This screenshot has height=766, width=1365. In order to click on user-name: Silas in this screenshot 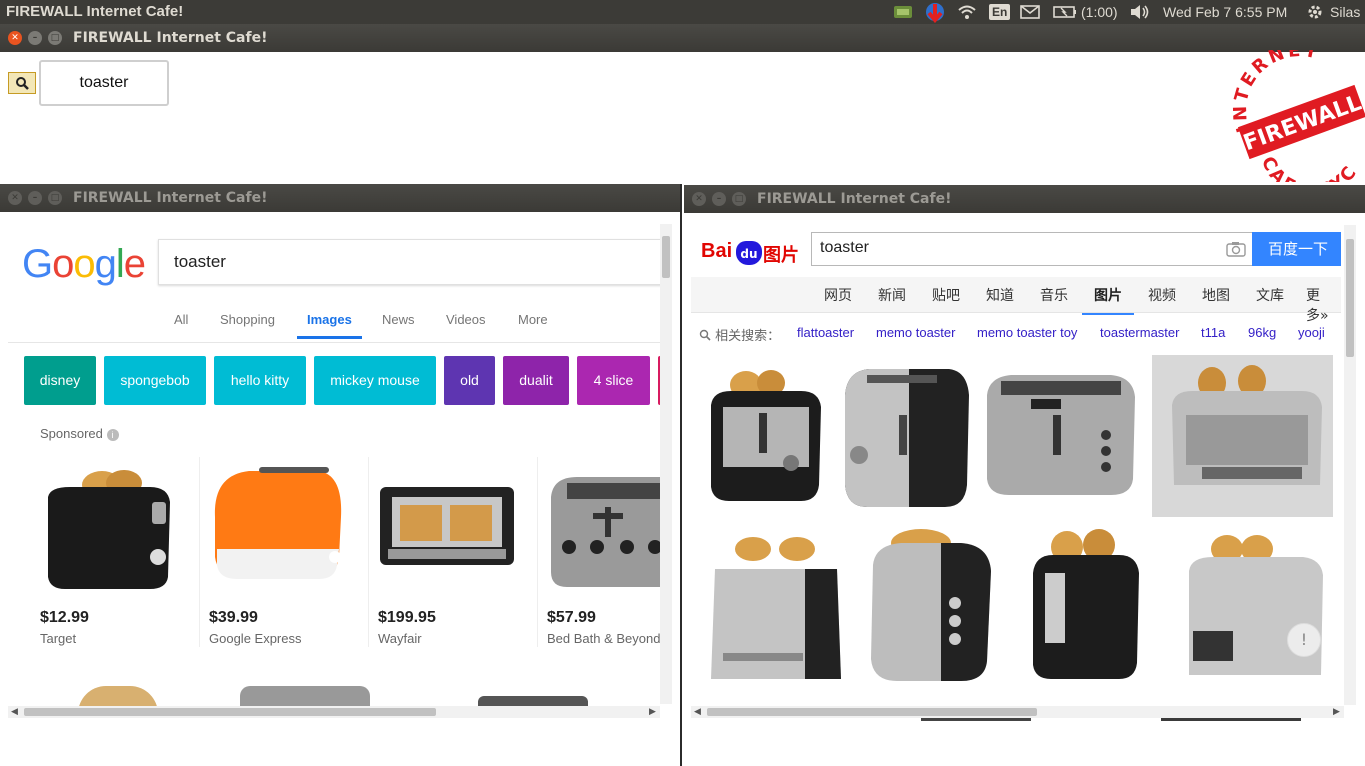, I will do `click(1345, 12)`.